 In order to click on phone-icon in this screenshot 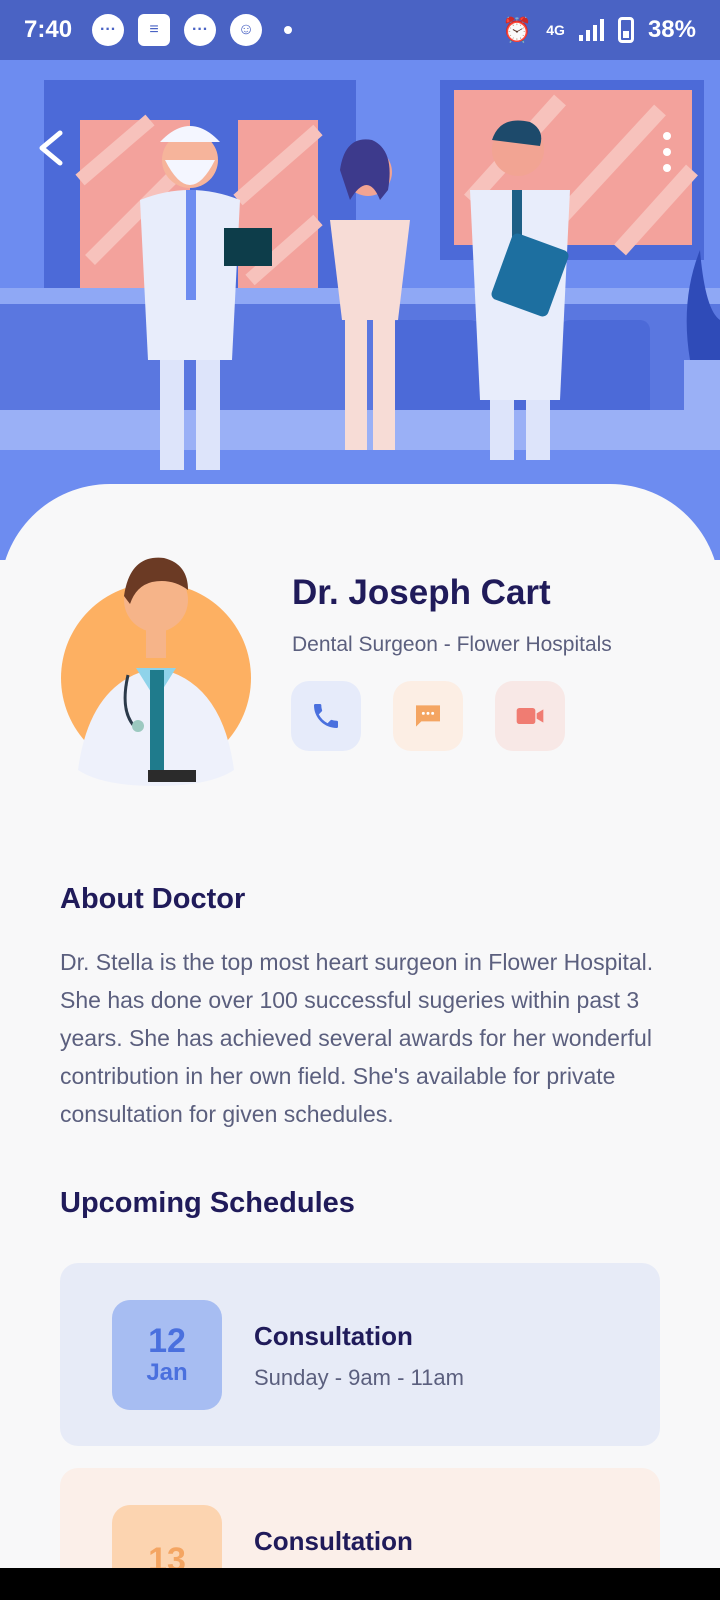, I will do `click(326, 716)`.